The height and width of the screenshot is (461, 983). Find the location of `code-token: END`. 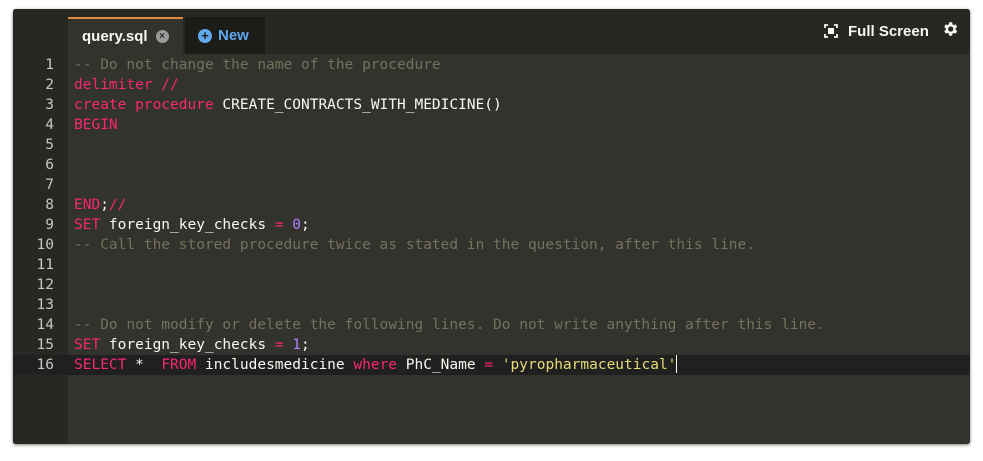

code-token: END is located at coordinates (87, 205).